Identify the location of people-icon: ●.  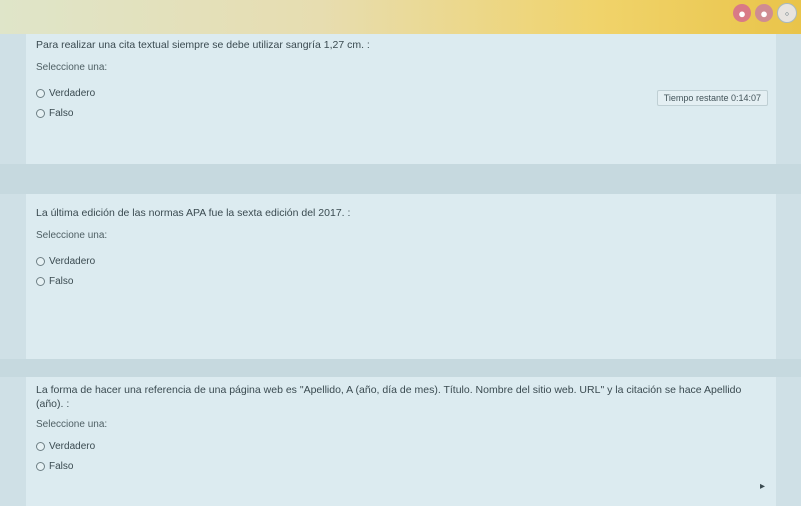
(764, 13).